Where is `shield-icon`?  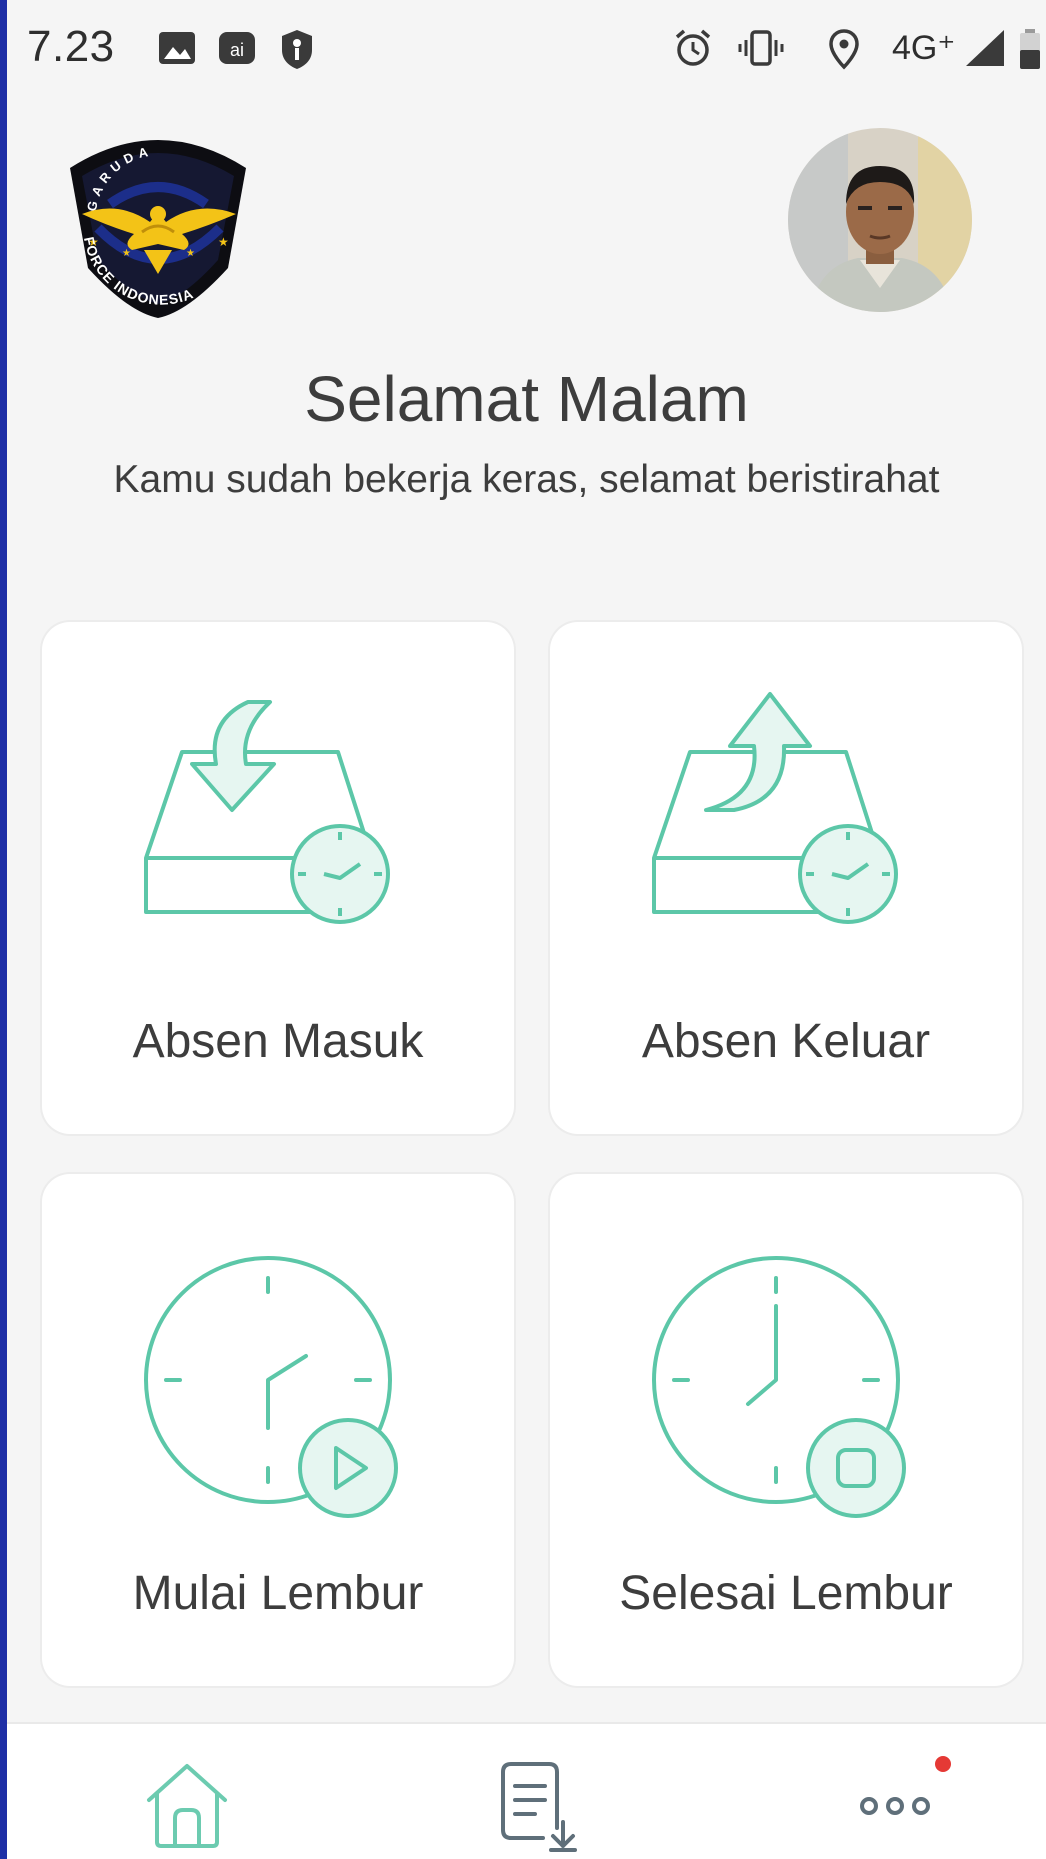 shield-icon is located at coordinates (297, 49).